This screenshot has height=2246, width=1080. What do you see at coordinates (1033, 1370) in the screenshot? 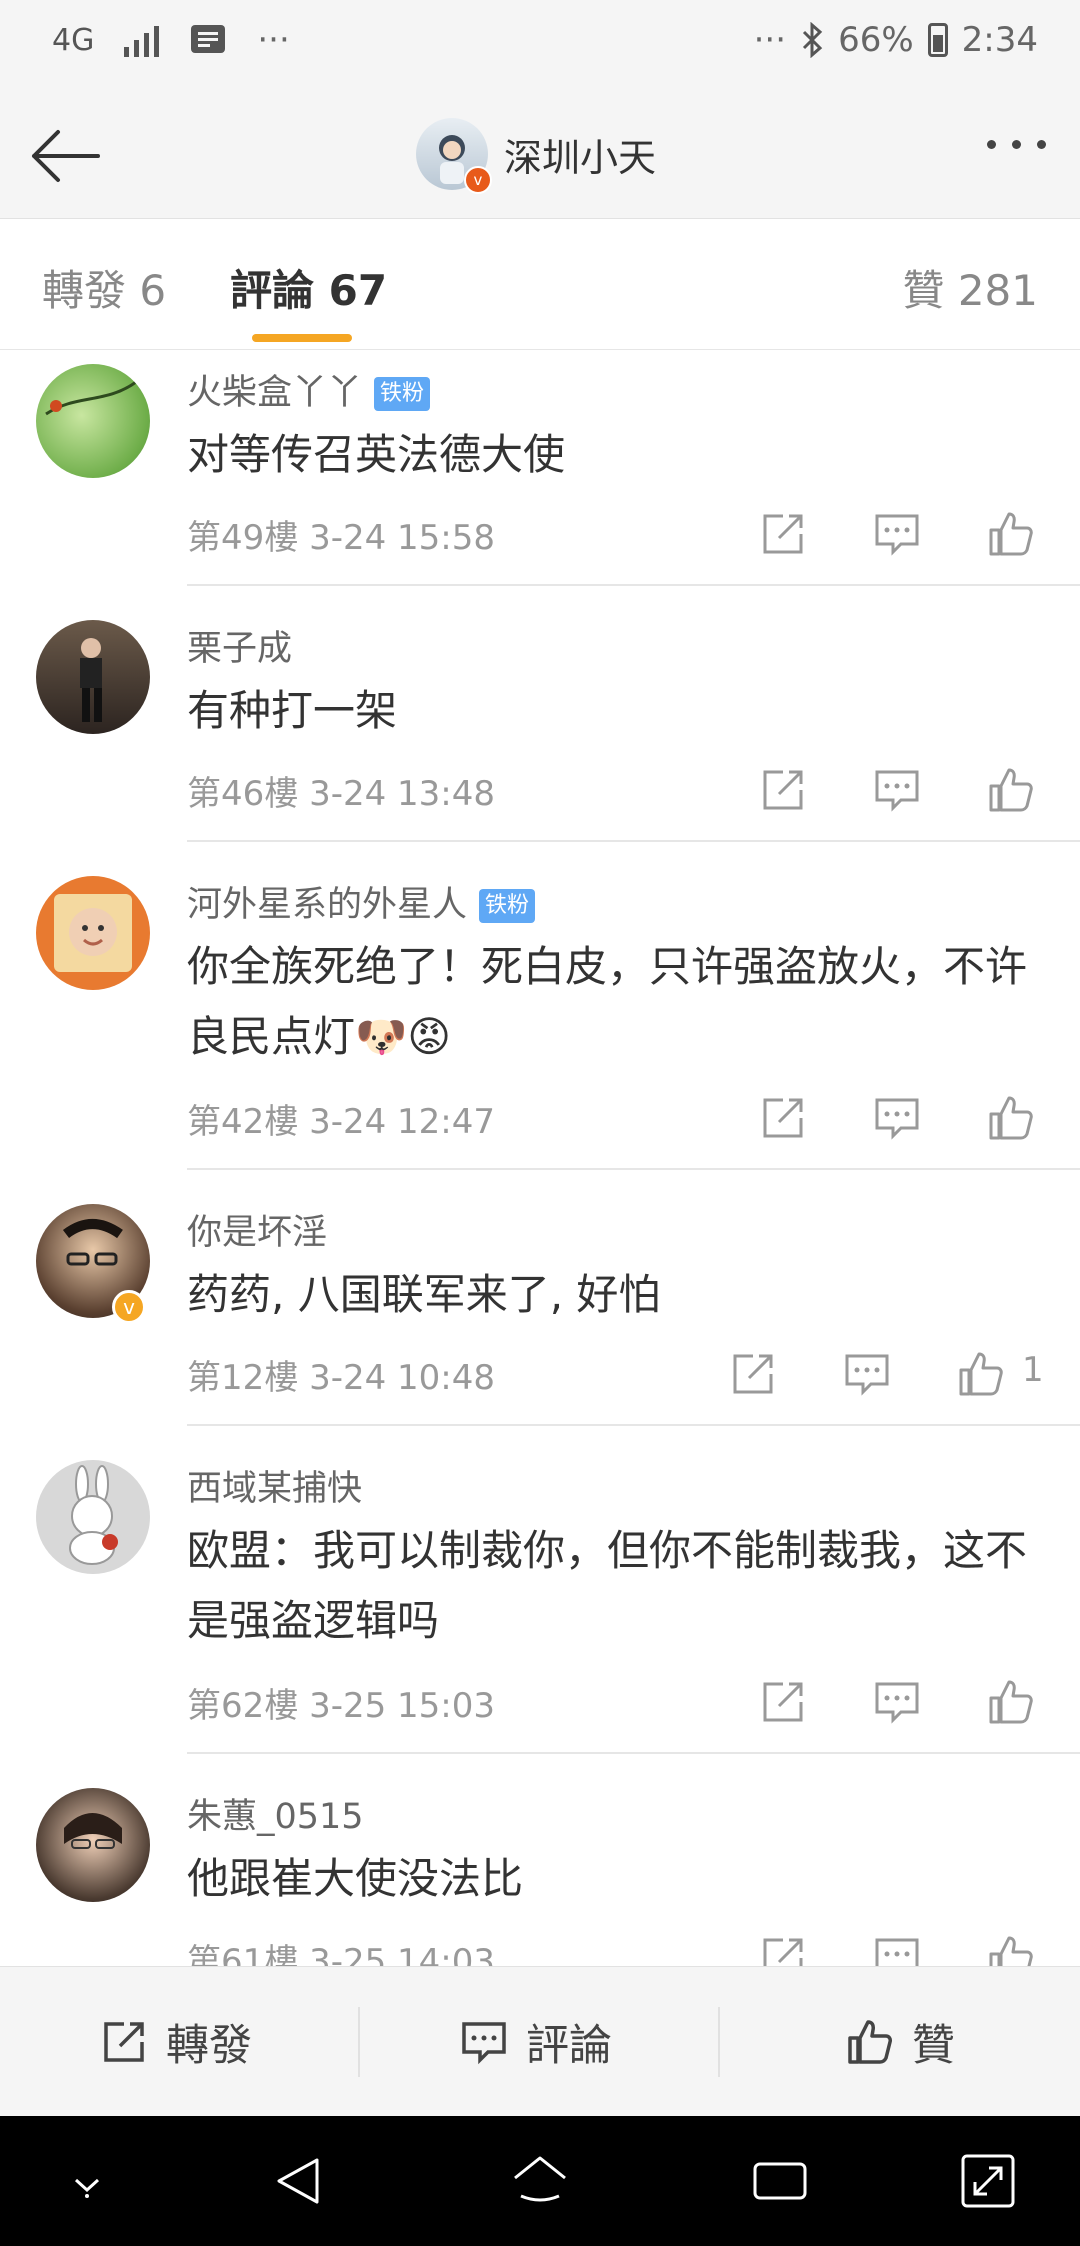
I see `like-count: 1` at bounding box center [1033, 1370].